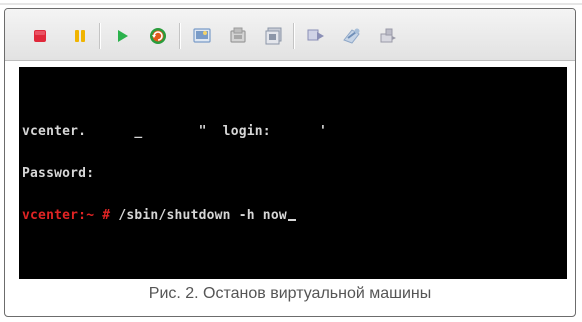 The image size is (582, 322). I want to click on terminal-line-login: vcenter. _ " login: ', so click(294, 132).